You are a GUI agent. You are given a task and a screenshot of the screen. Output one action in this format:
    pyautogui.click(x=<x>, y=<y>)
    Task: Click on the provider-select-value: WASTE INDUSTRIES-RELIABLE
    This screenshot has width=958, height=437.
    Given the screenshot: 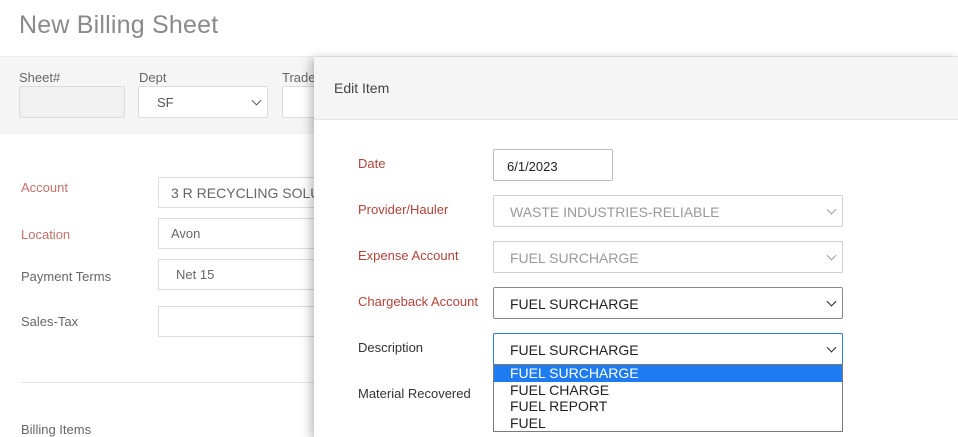 What is the action you would take?
    pyautogui.click(x=615, y=212)
    